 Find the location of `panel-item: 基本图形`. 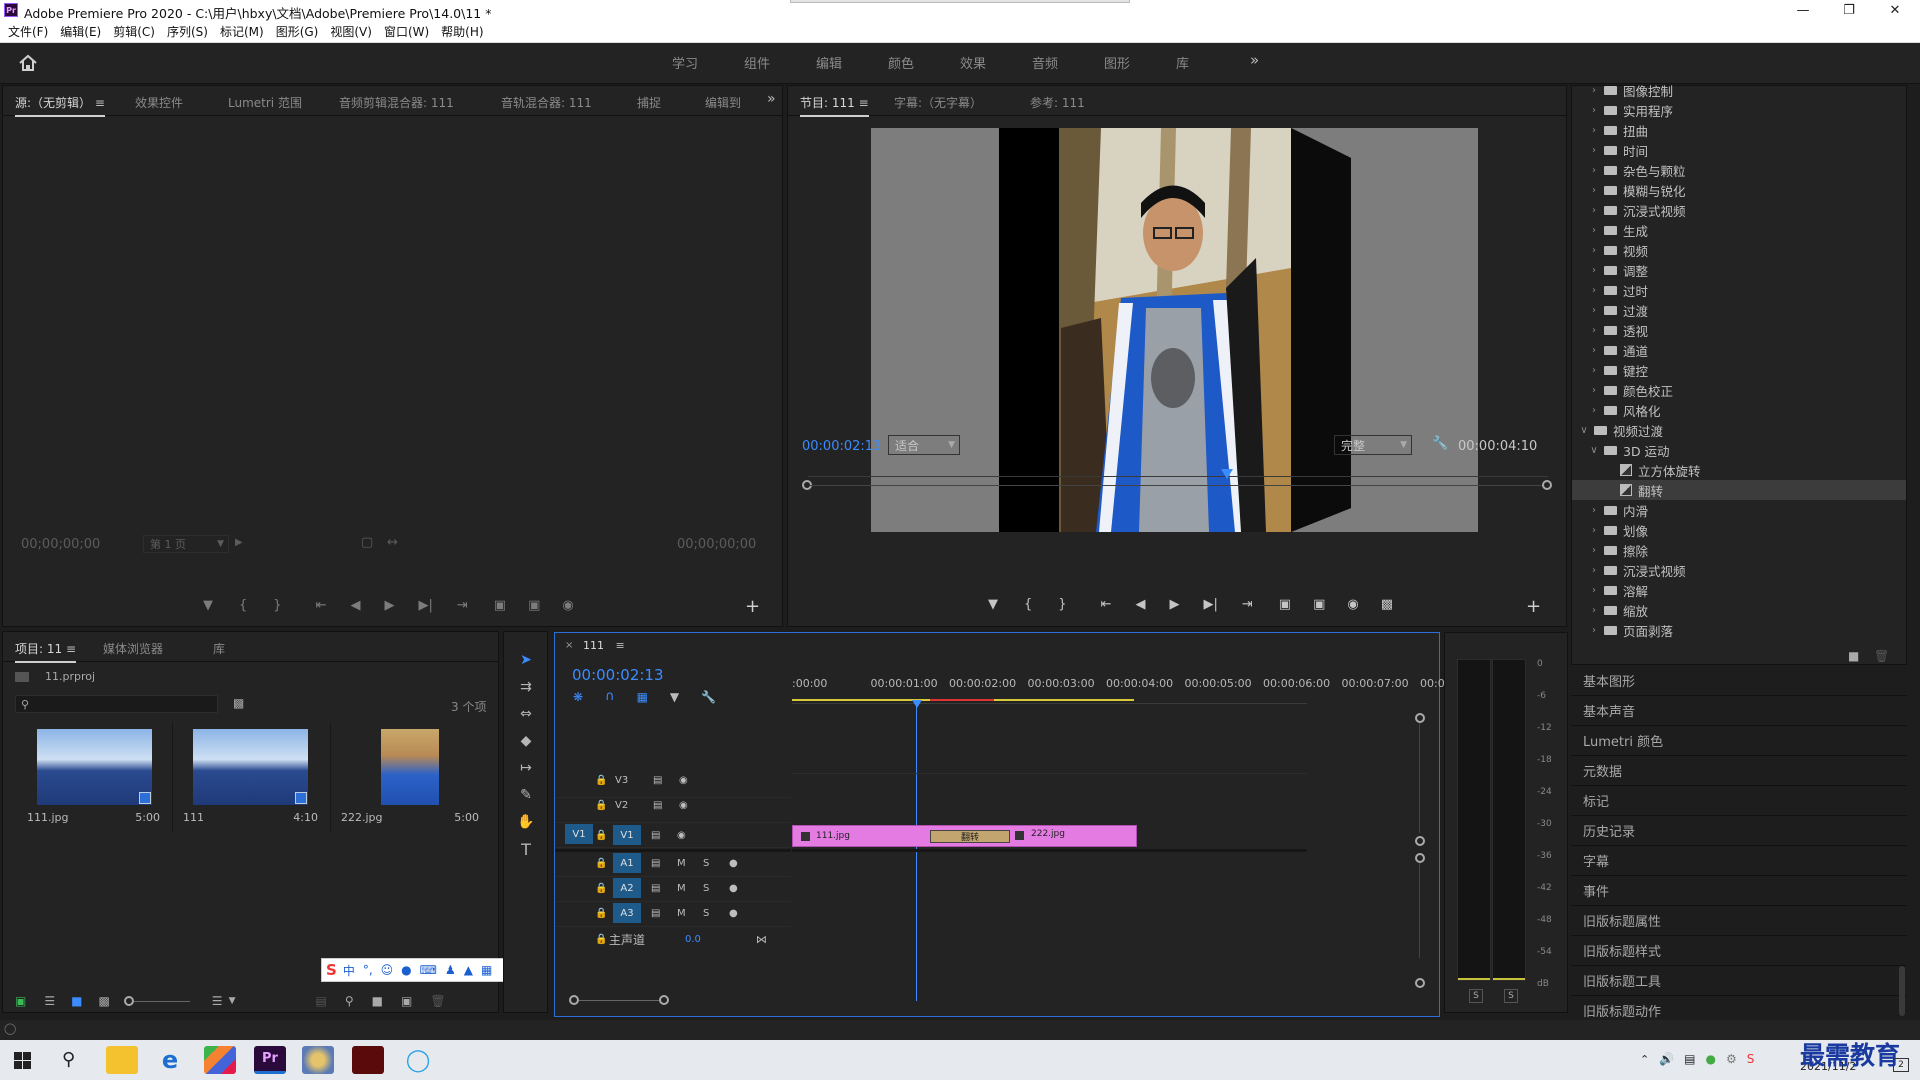

panel-item: 基本图形 is located at coordinates (1739, 681).